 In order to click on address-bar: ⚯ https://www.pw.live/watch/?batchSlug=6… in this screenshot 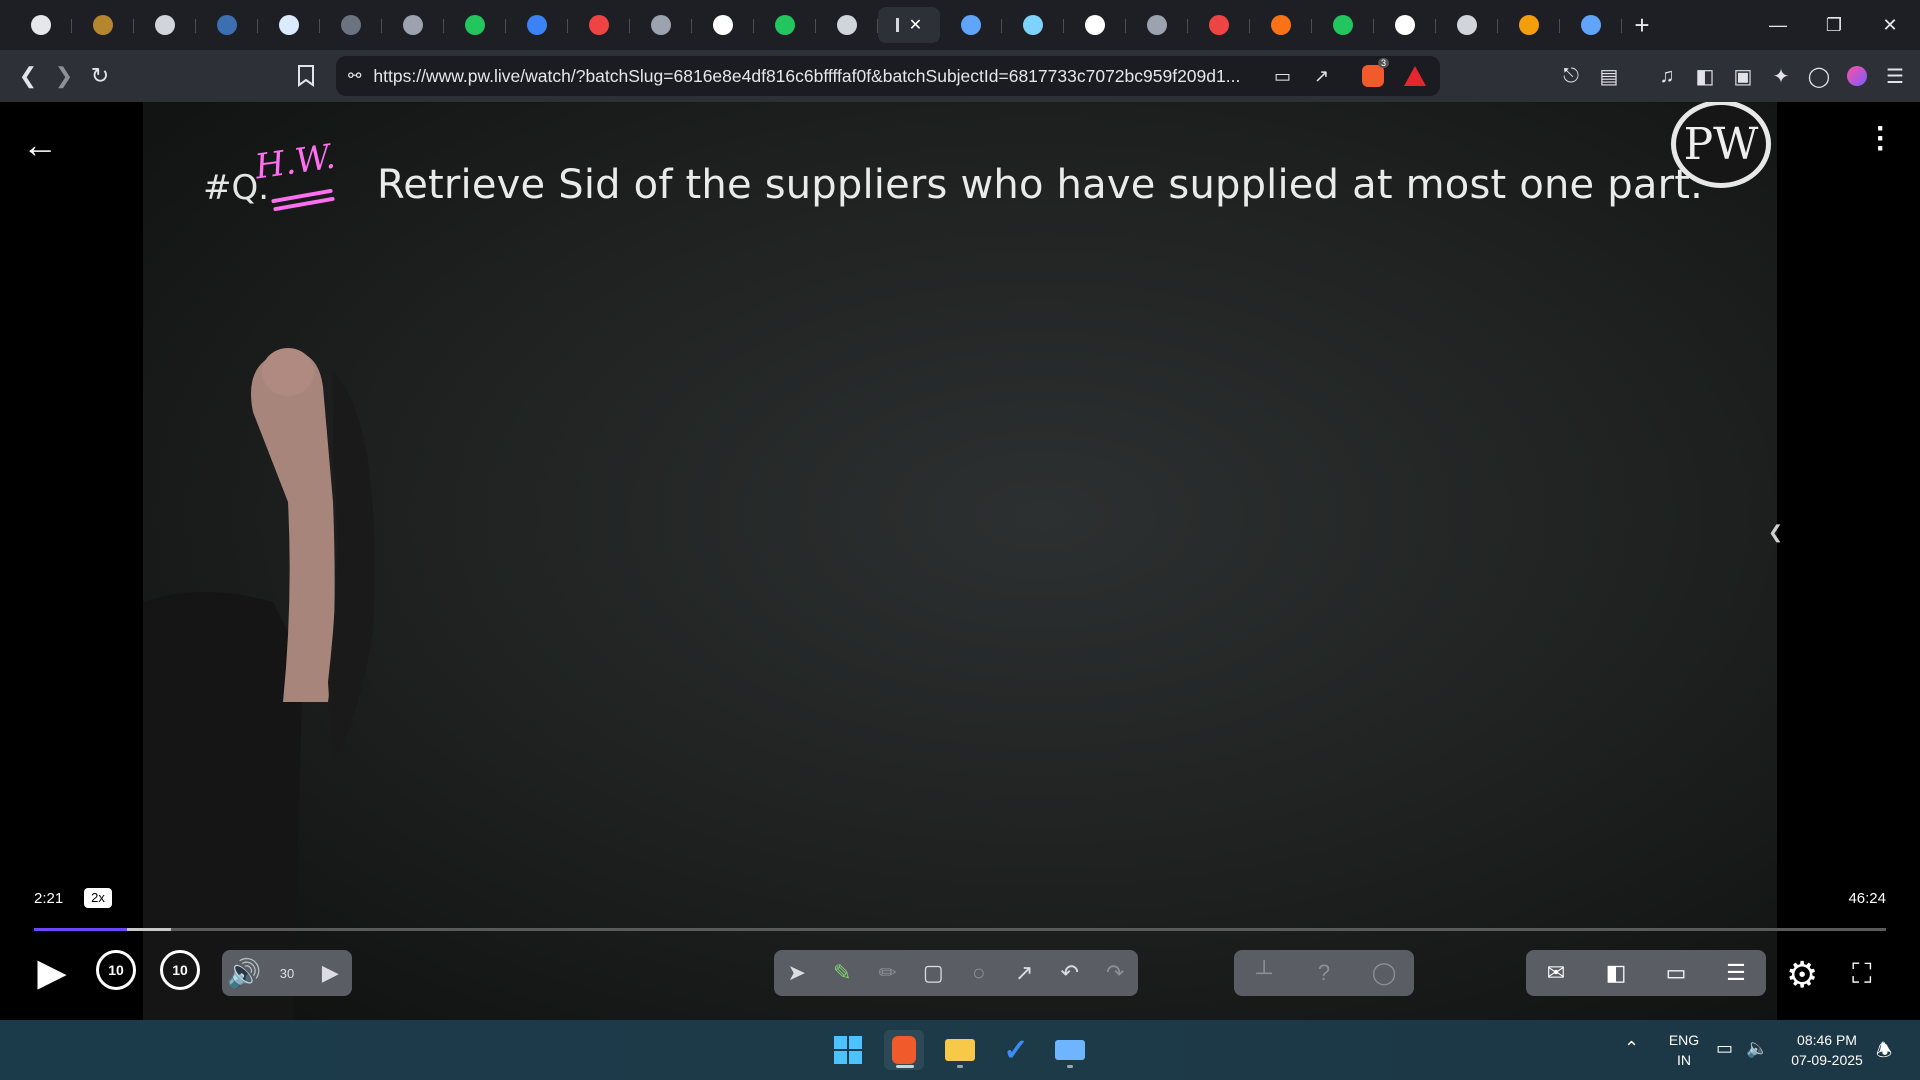, I will do `click(888, 76)`.